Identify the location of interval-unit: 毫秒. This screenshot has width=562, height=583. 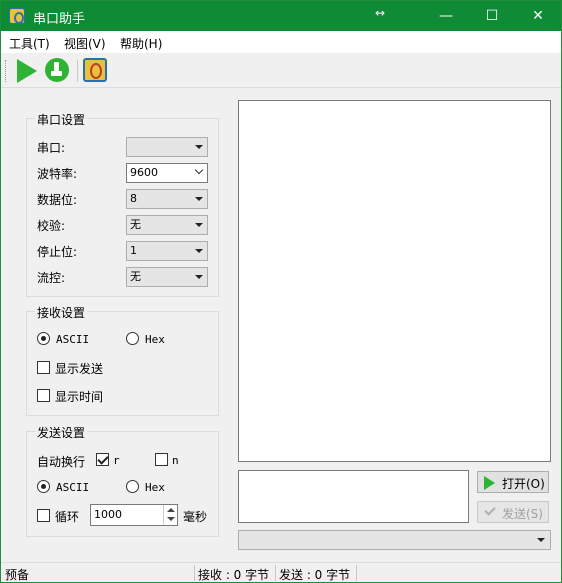
(195, 517).